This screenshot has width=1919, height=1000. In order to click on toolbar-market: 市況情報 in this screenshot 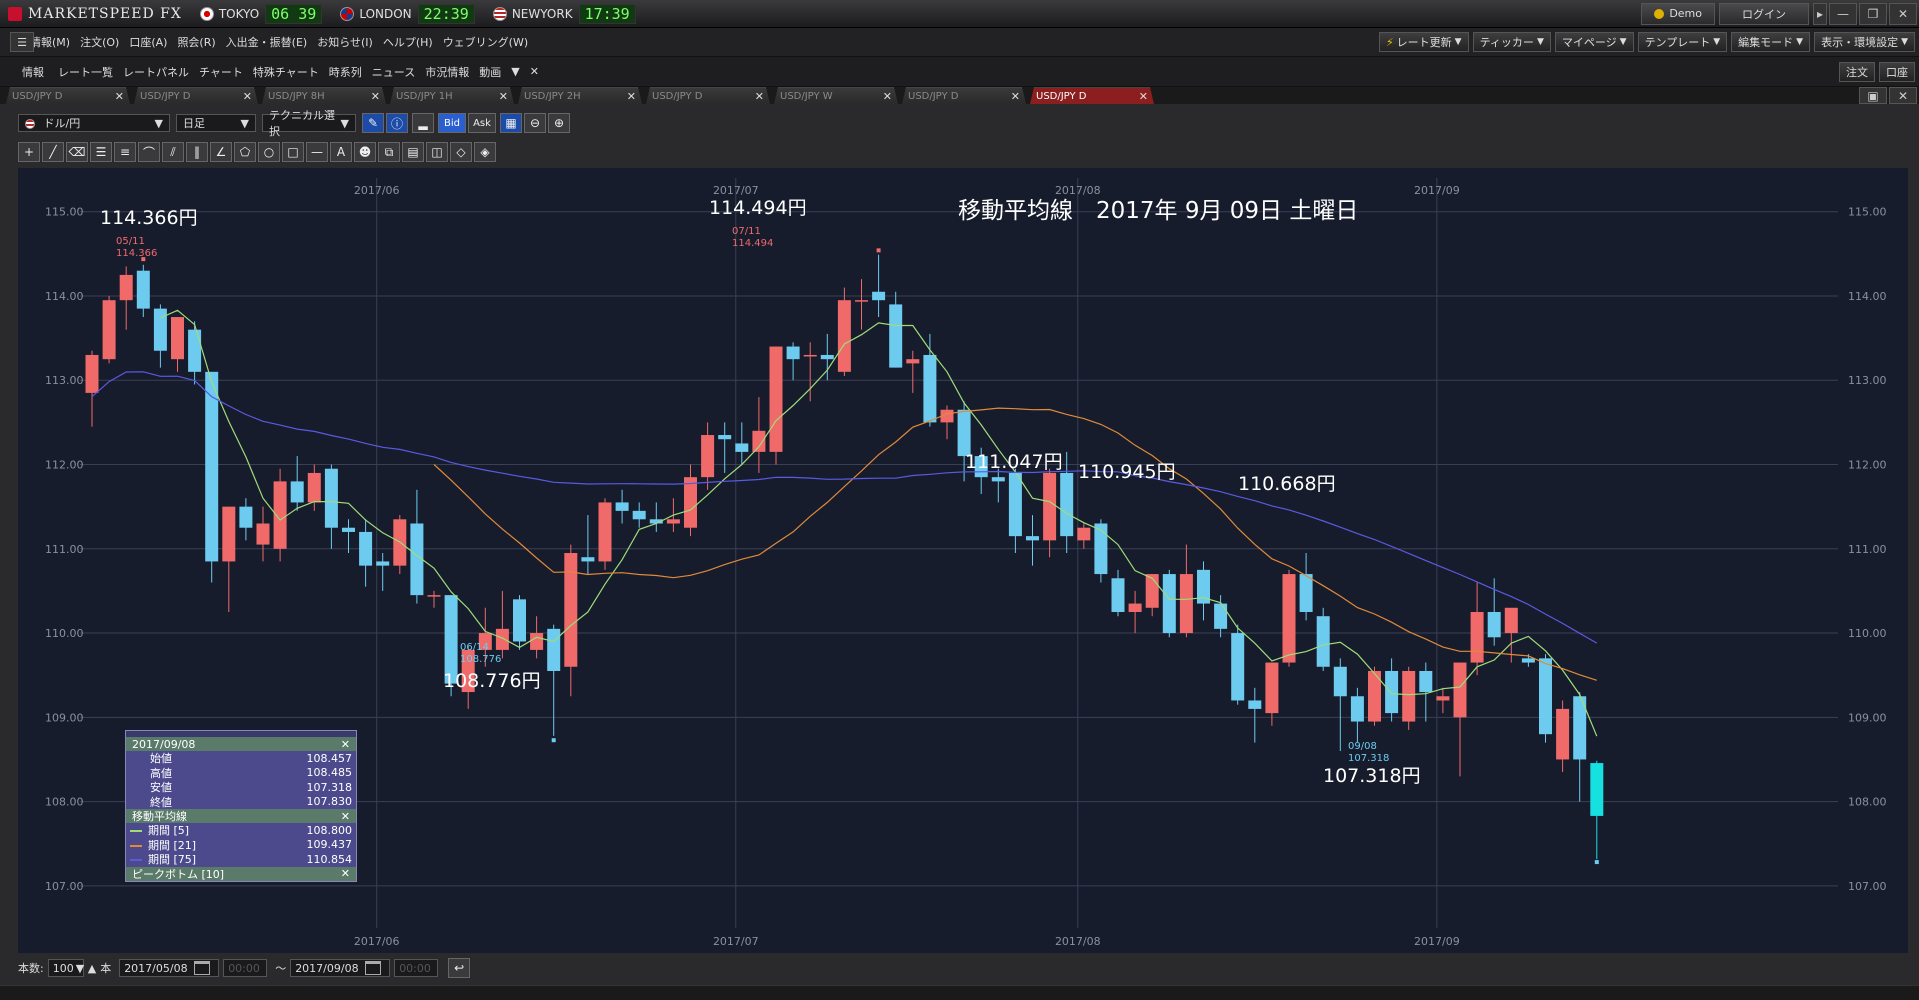, I will do `click(447, 72)`.